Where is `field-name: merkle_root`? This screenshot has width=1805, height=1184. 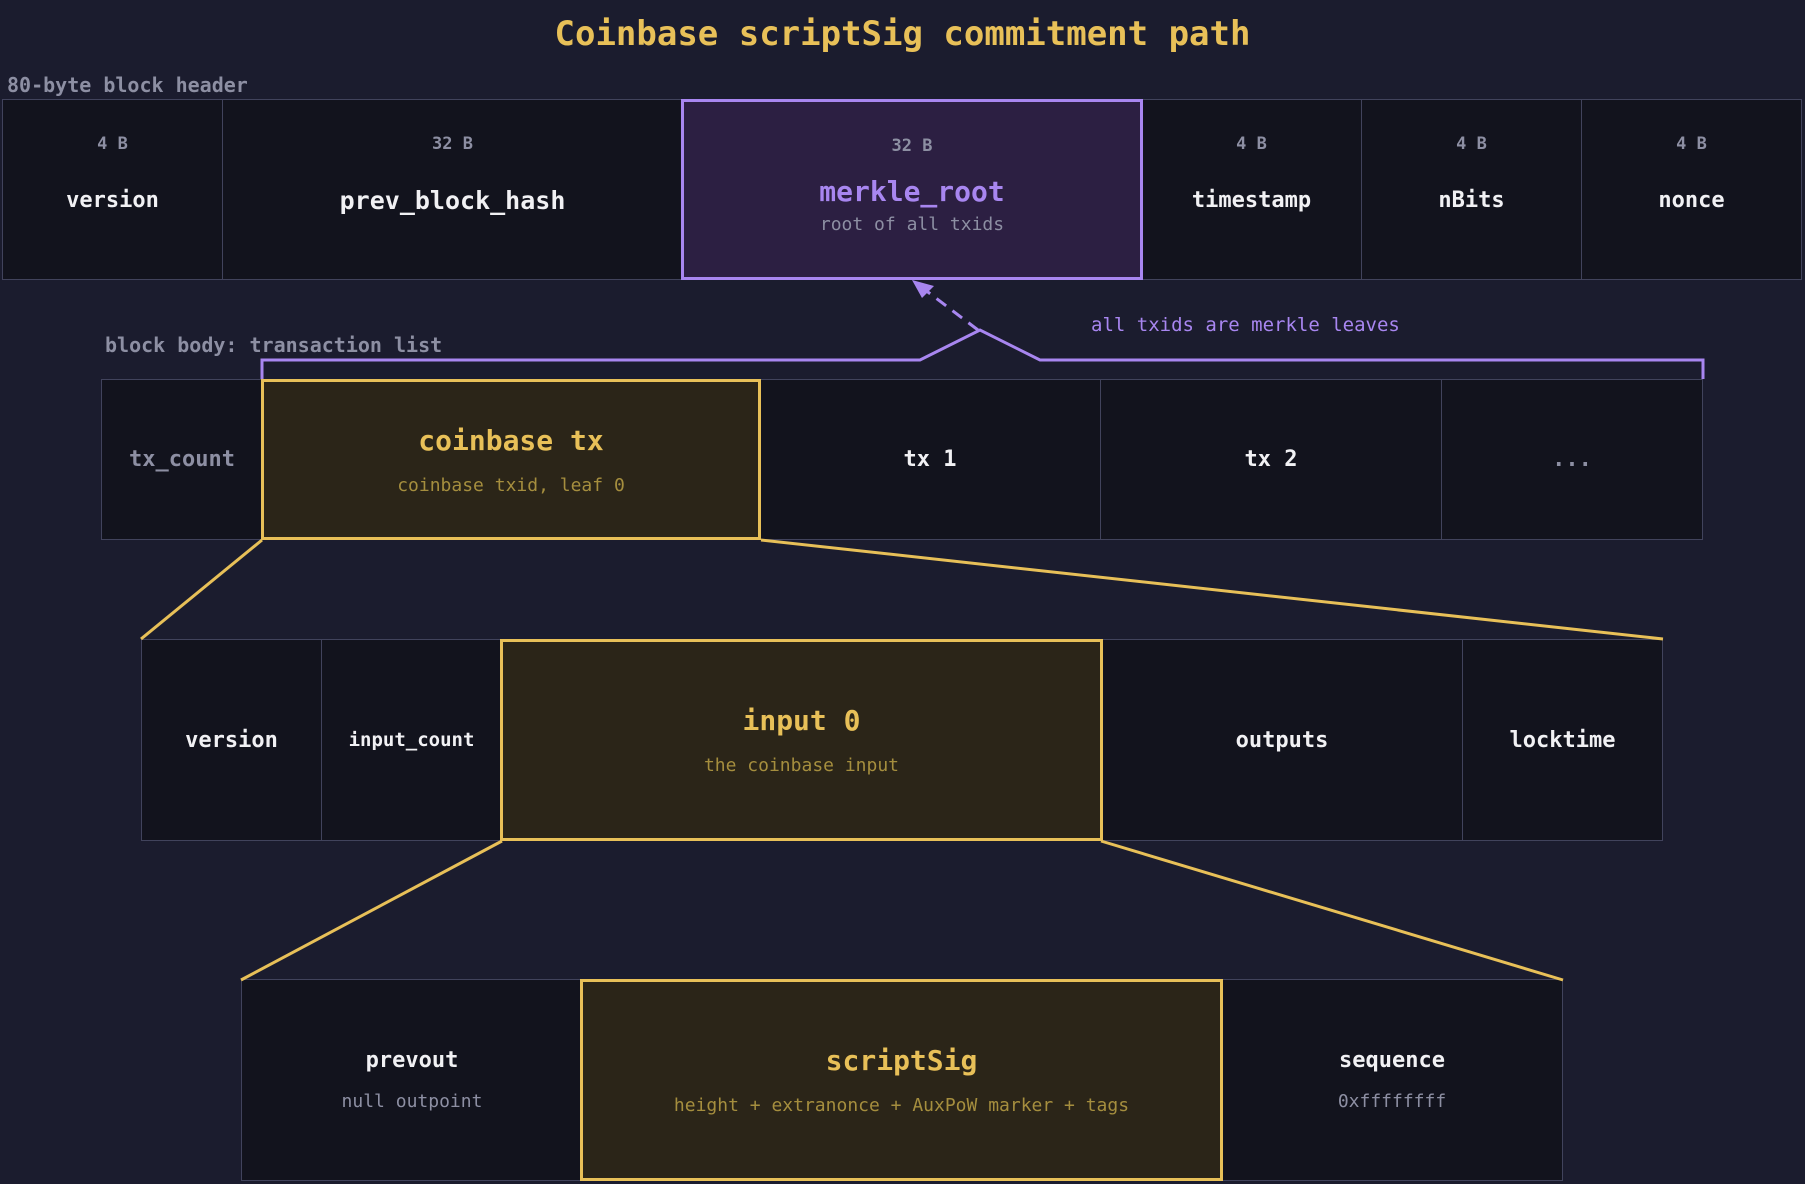
field-name: merkle_root is located at coordinates (912, 191).